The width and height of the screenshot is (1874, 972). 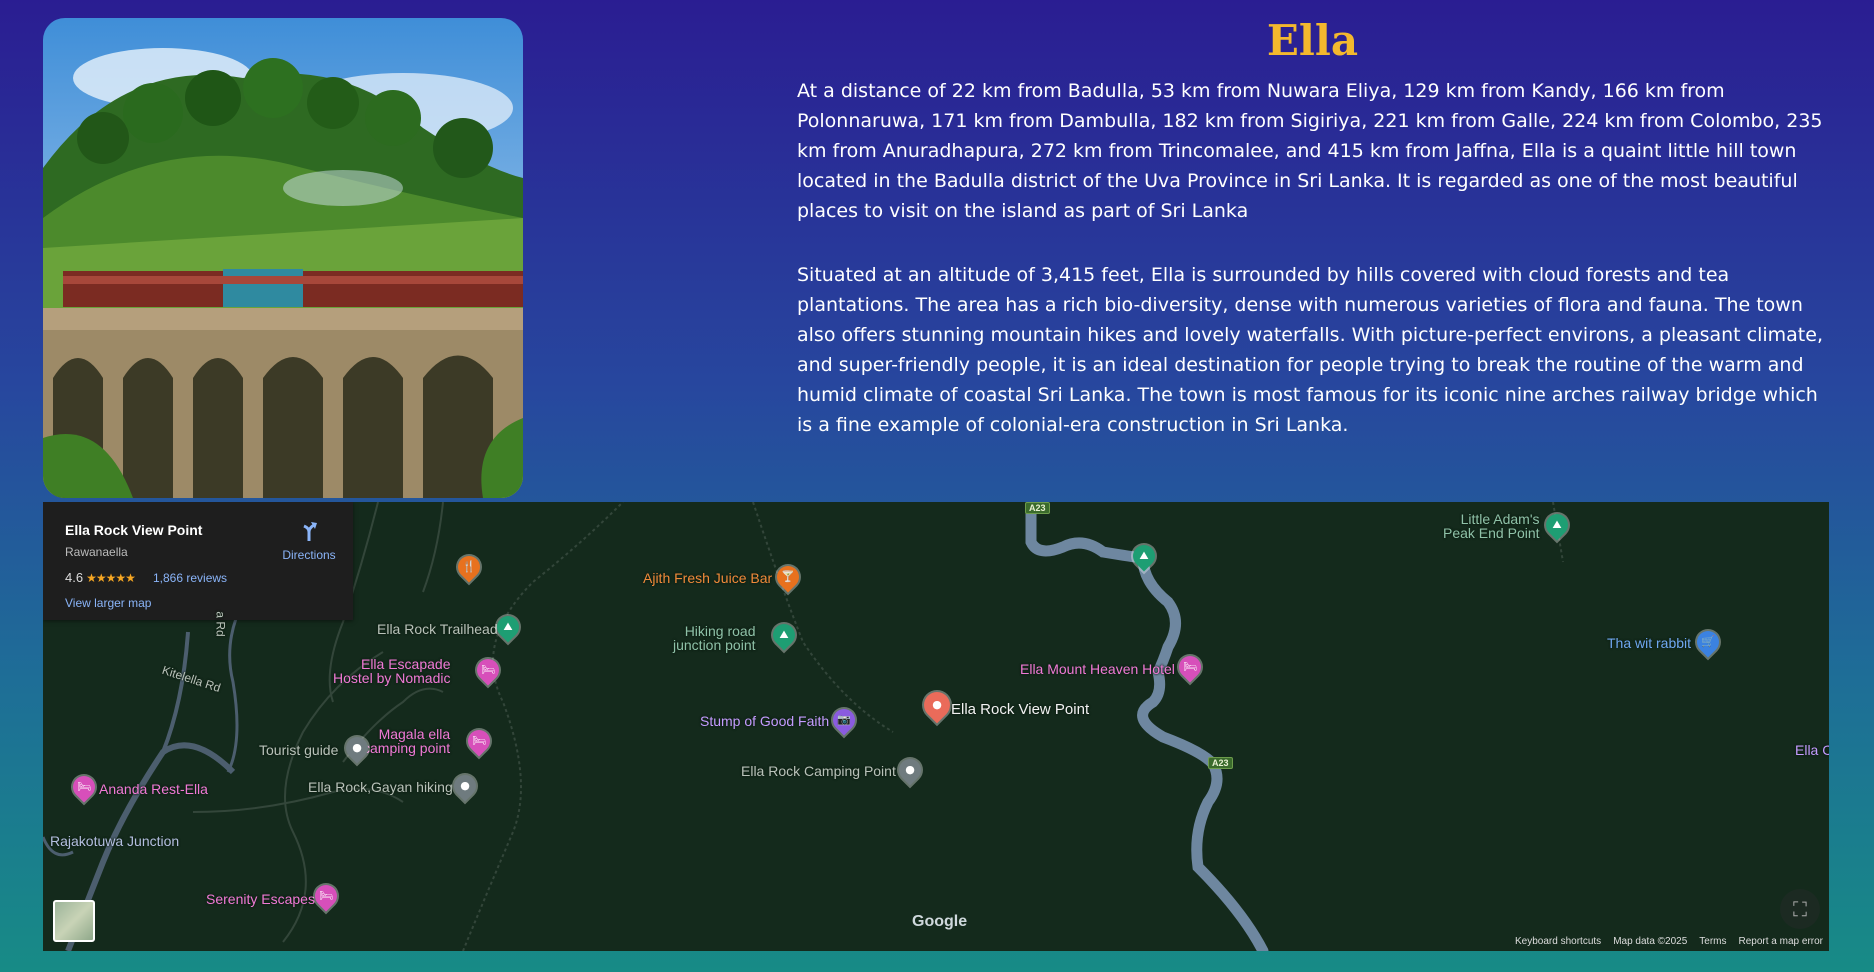 I want to click on label-stump-of-good-faith: Stump of Good Faith, so click(x=764, y=721).